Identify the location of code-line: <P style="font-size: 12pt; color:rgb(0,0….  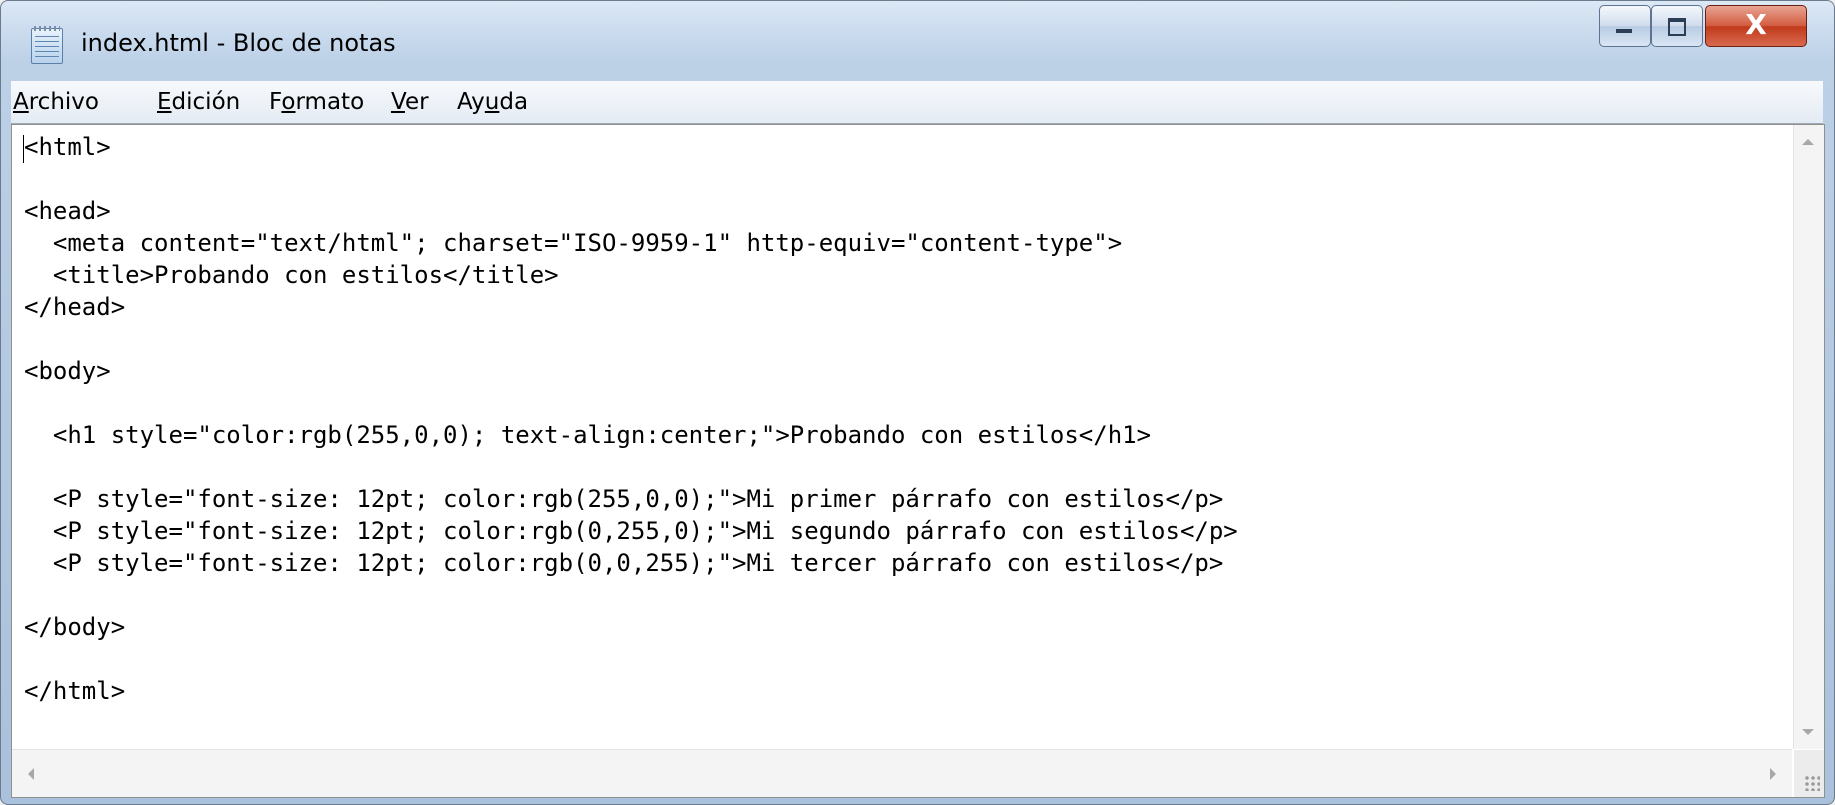
(624, 563).